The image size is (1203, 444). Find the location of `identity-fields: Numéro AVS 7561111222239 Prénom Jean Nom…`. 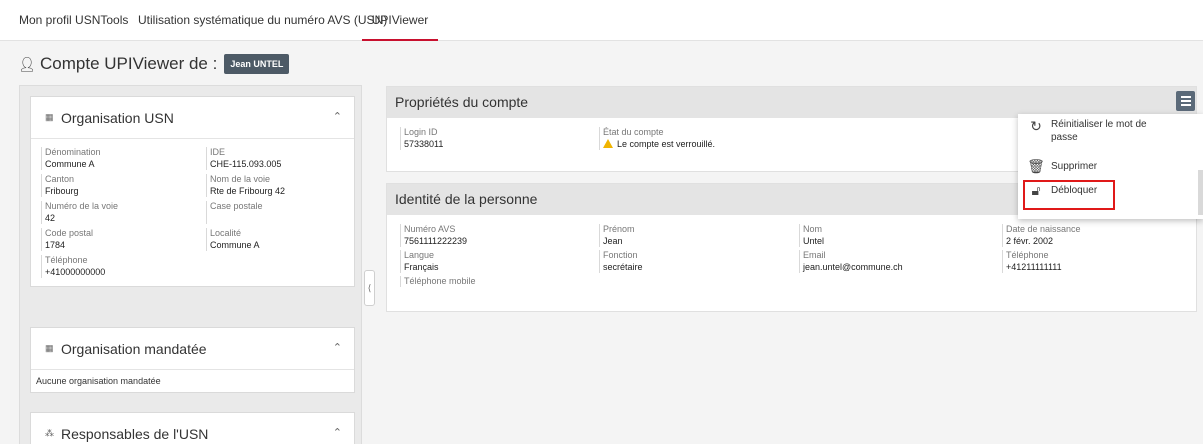

identity-fields: Numéro AVS 7561111222239 Prénom Jean Nom… is located at coordinates (791, 255).